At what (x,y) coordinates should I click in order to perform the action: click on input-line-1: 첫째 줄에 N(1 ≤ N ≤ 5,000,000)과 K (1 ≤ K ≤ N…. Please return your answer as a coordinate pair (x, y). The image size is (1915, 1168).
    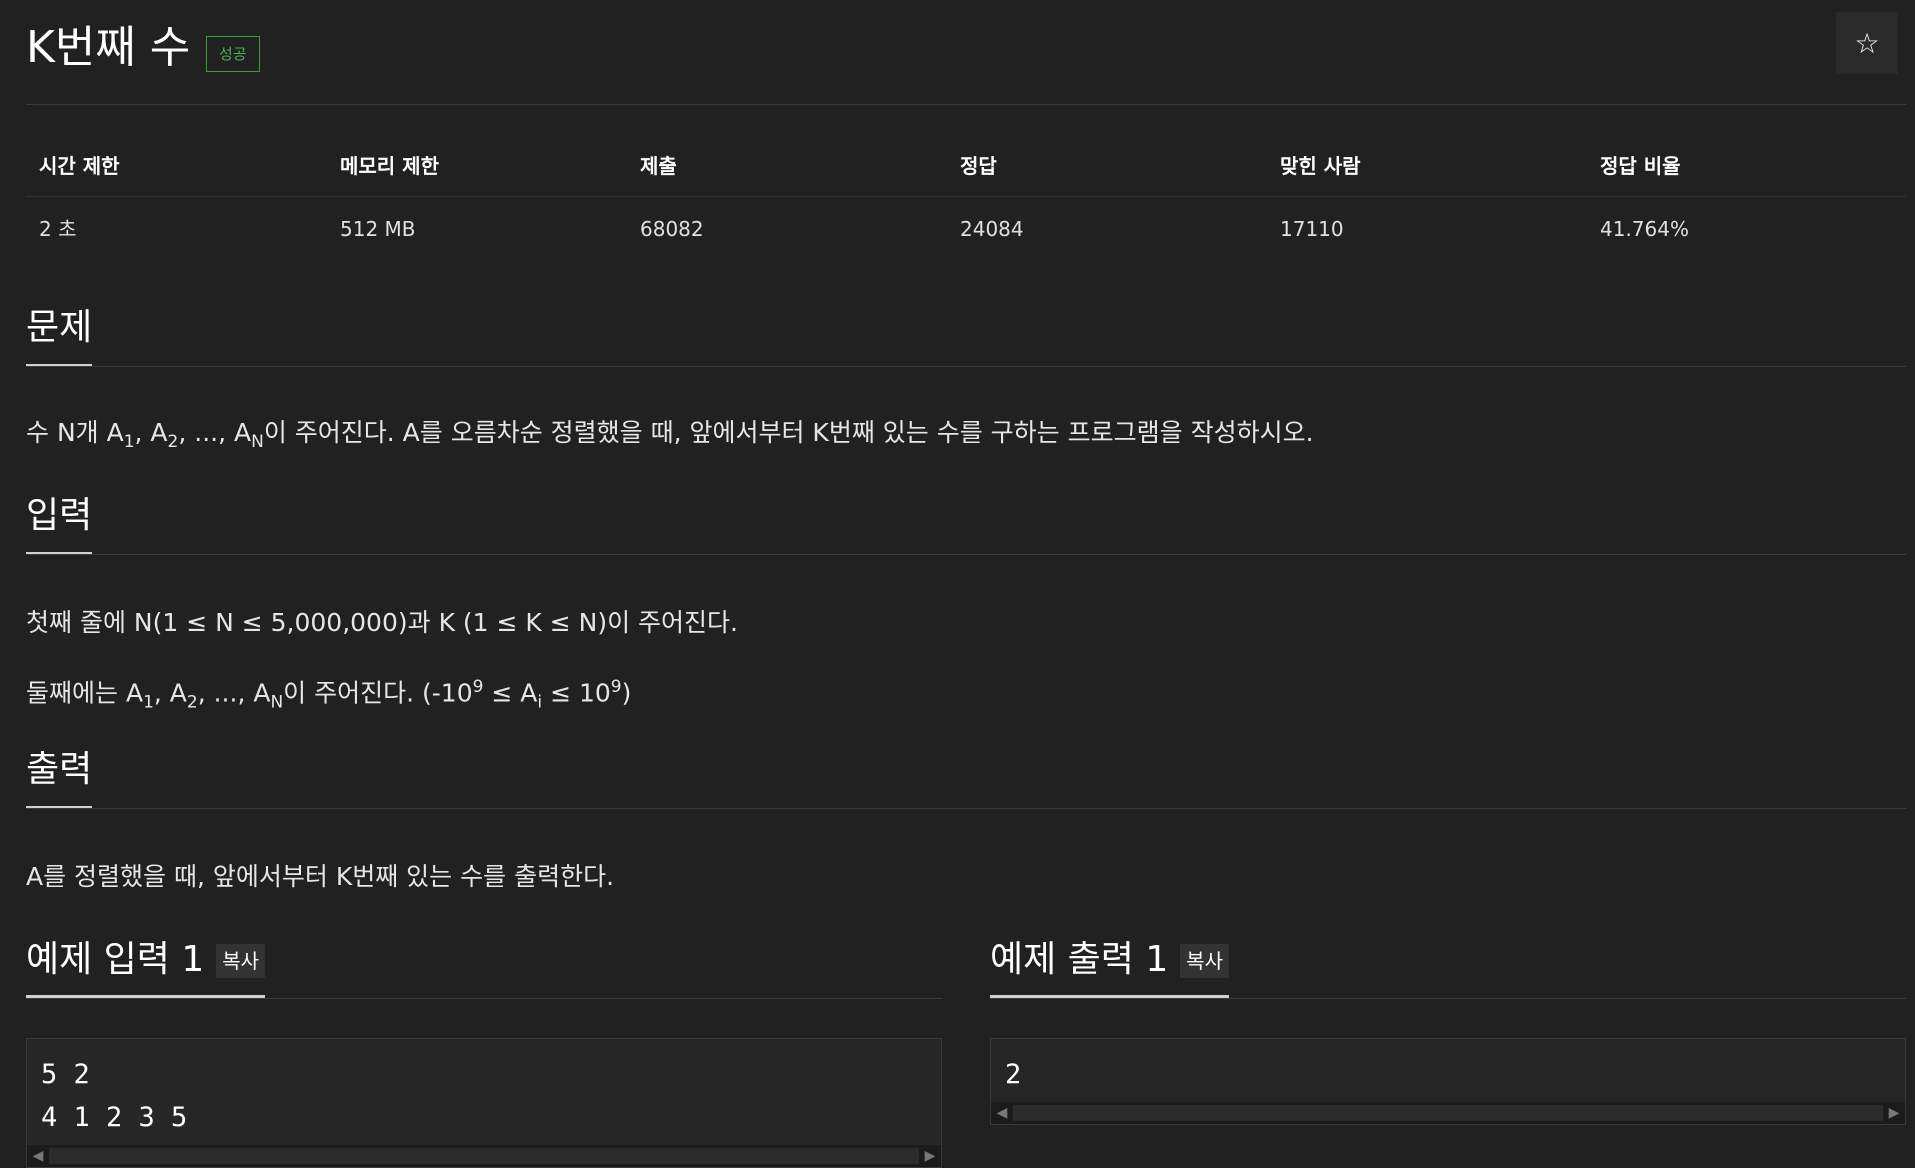
    Looking at the image, I should click on (382, 622).